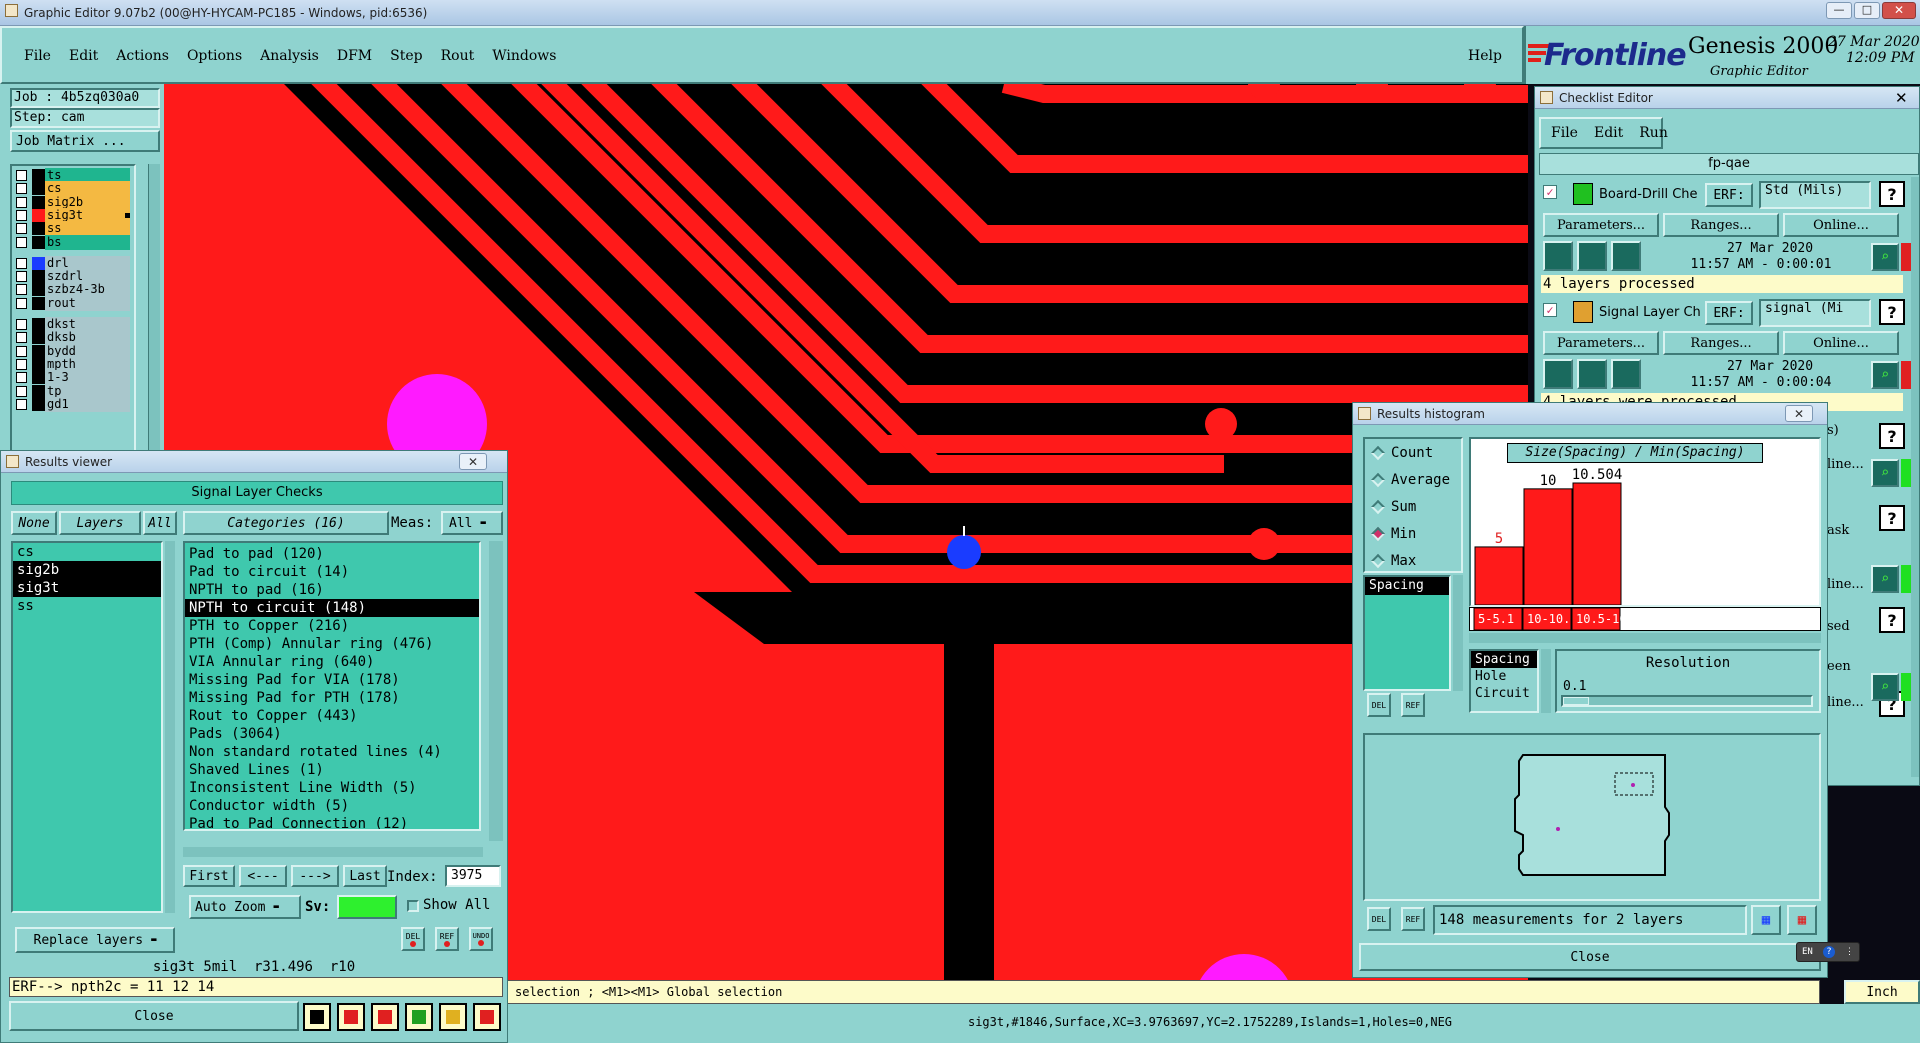 The height and width of the screenshot is (1043, 1920). I want to click on help-circle-icon: ?, so click(1828, 952).